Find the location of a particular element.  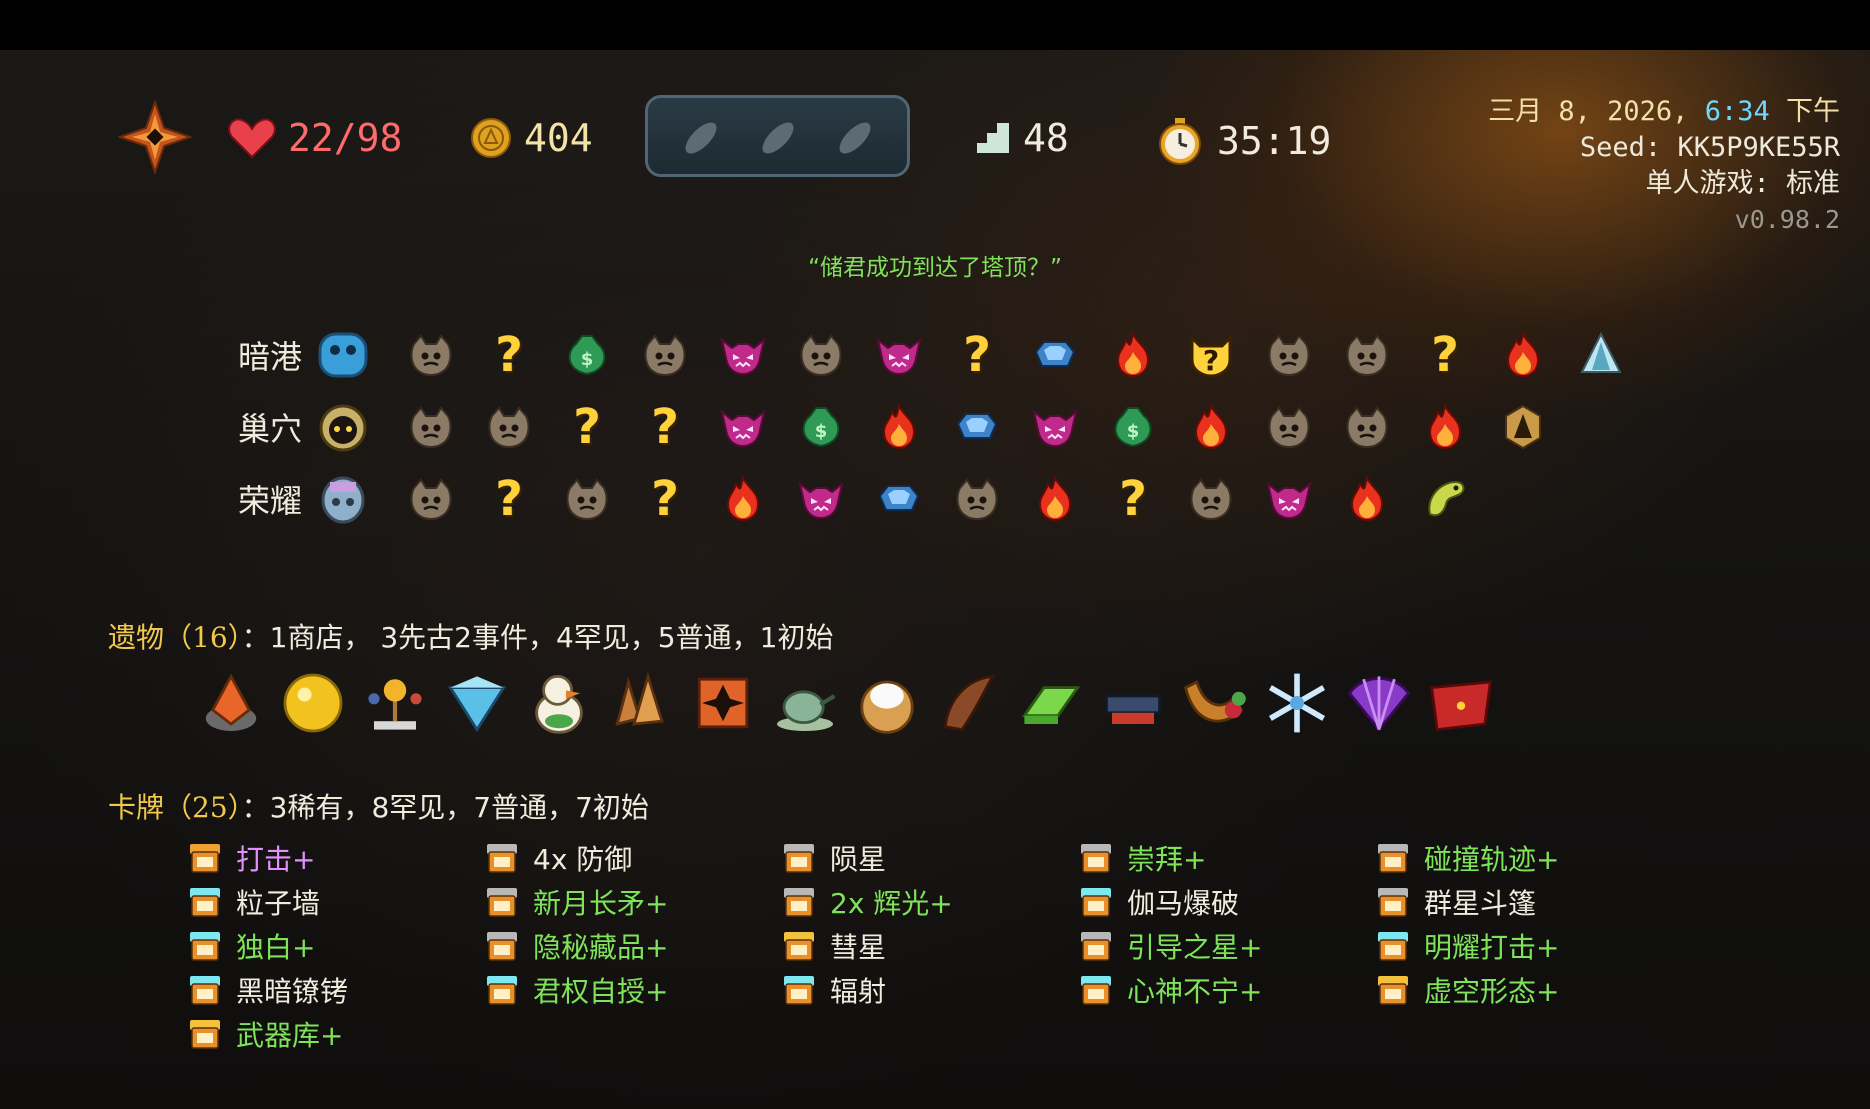

relic-orrery is located at coordinates (395, 703).